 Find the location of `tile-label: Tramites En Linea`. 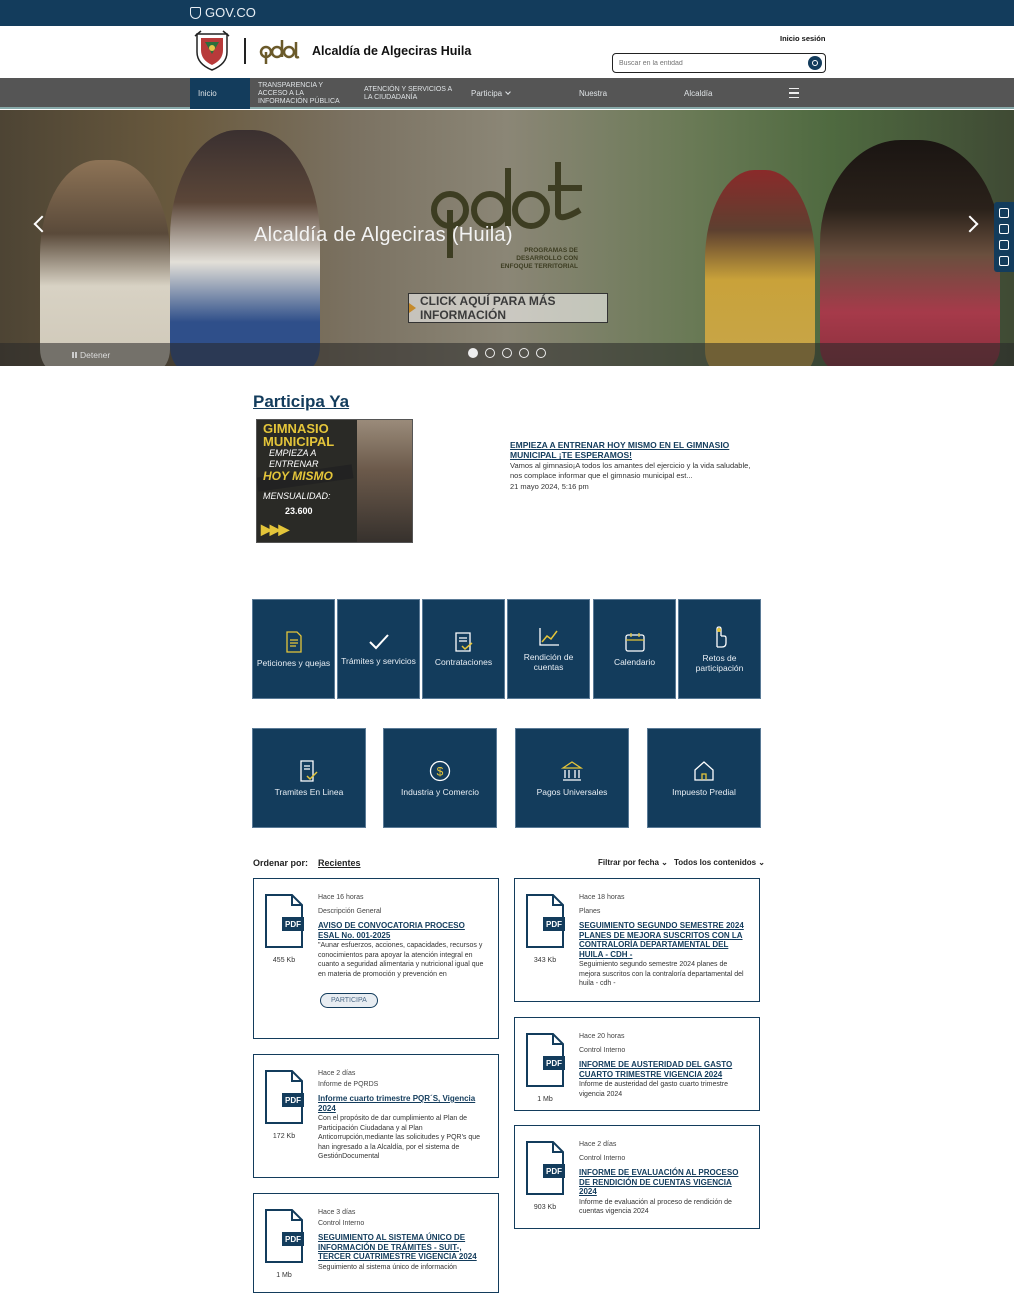

tile-label: Tramites En Linea is located at coordinates (309, 791).